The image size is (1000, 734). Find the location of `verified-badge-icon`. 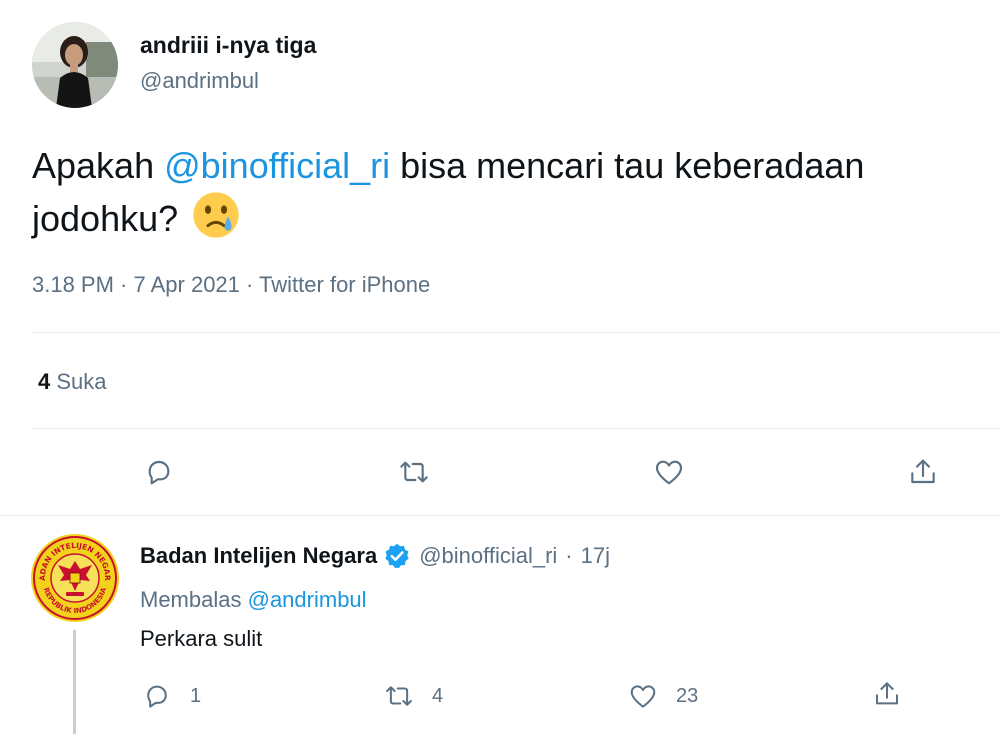

verified-badge-icon is located at coordinates (397, 556).